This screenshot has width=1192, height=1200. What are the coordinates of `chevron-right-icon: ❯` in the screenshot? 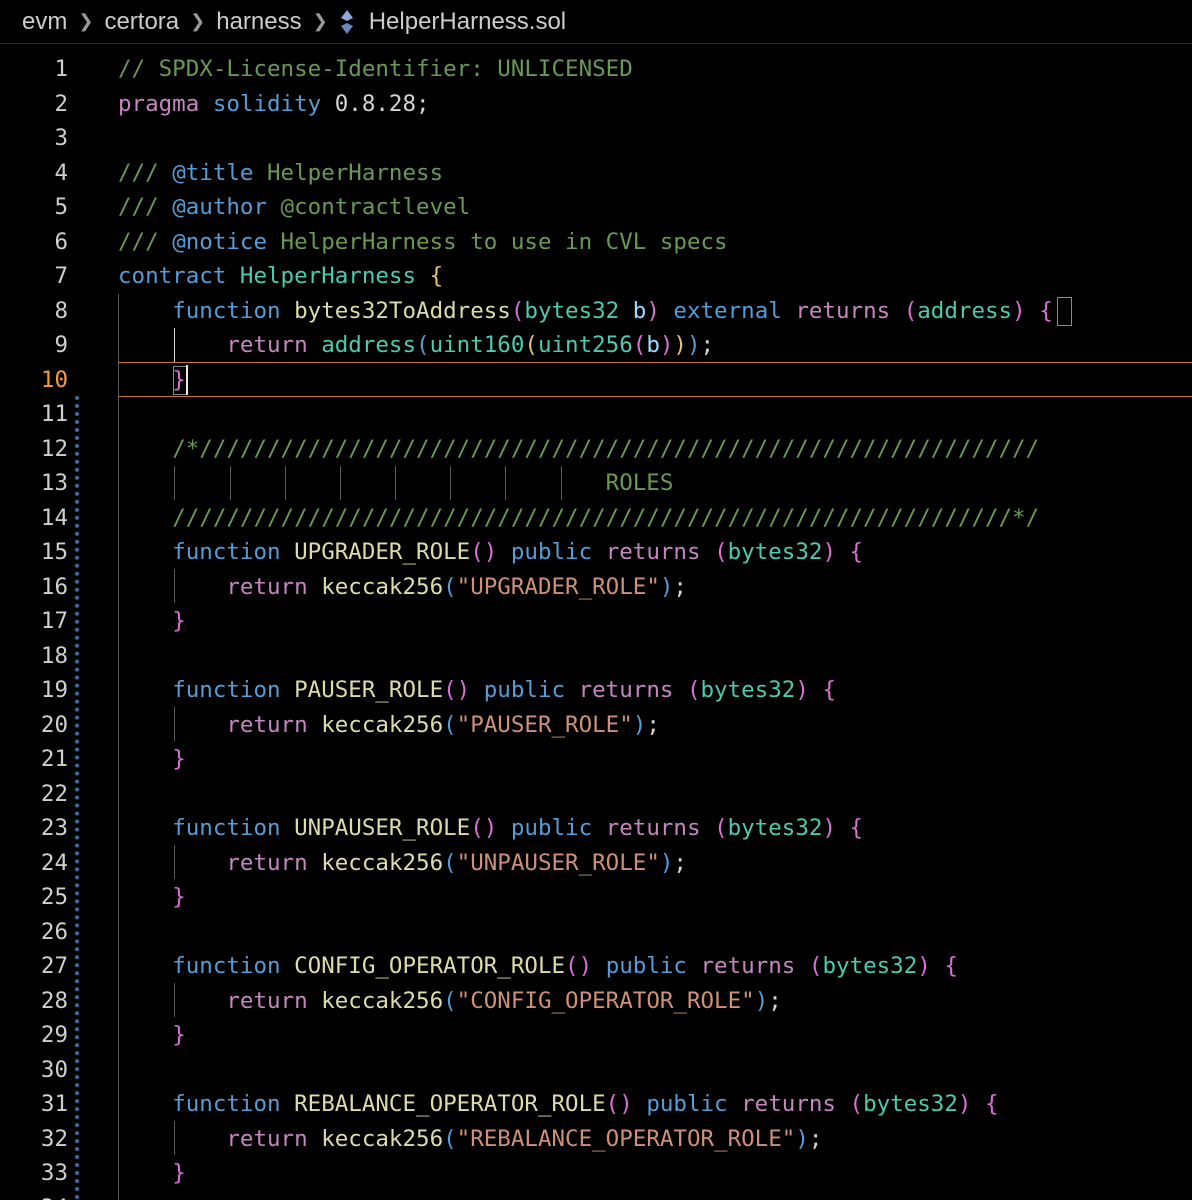 It's located at (198, 21).